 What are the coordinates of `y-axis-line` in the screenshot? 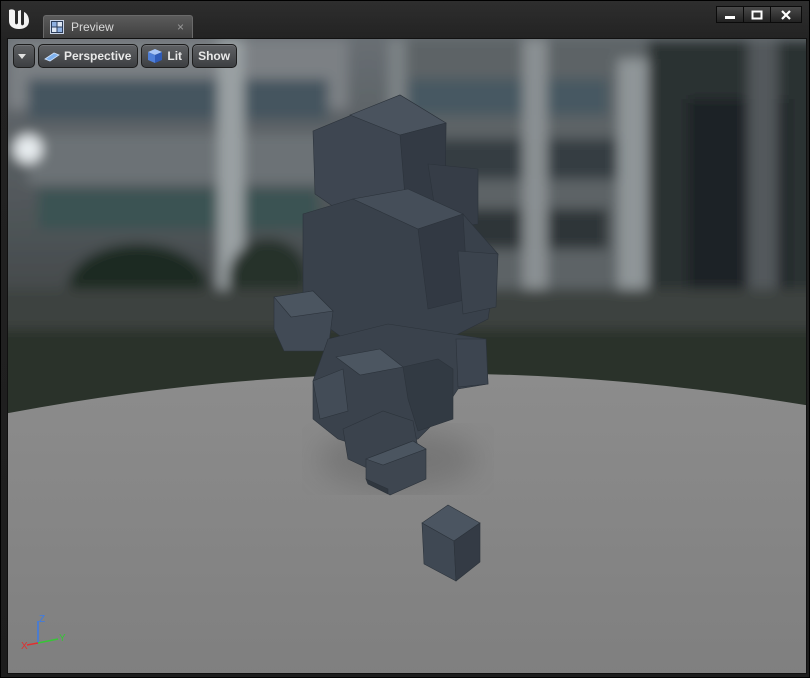 It's located at (48, 641).